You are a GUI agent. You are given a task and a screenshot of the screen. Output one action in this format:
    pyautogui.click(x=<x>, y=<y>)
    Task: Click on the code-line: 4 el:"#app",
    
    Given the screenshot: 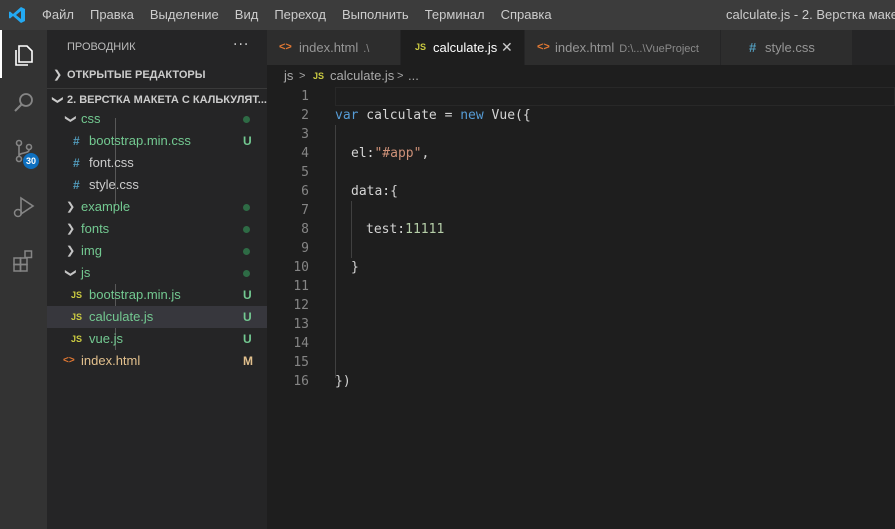 What is the action you would take?
    pyautogui.click(x=581, y=153)
    